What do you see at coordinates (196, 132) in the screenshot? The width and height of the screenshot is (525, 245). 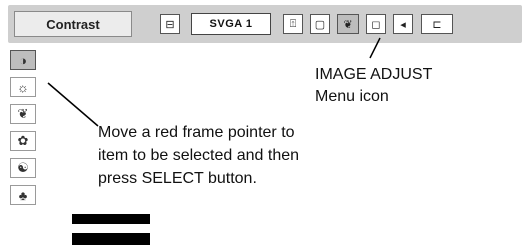 I see `instruction-line-1: Move a red frame pointer to` at bounding box center [196, 132].